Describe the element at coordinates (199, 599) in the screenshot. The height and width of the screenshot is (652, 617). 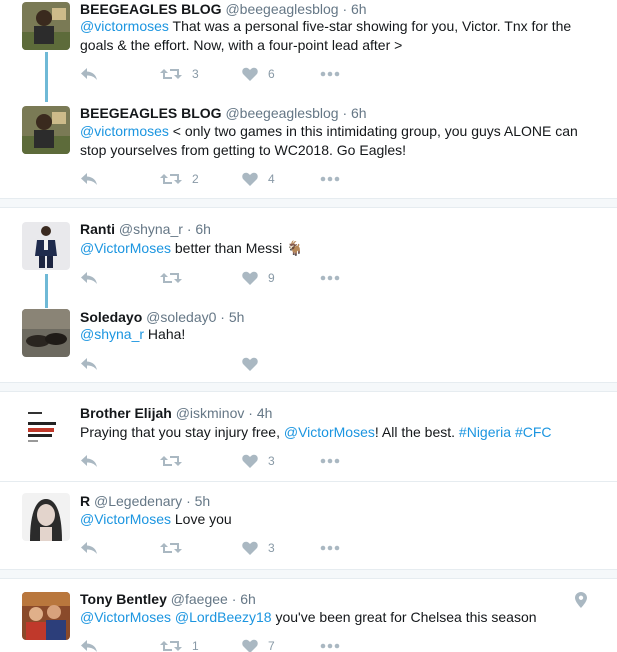
I see `user-handle: @faegee` at that location.